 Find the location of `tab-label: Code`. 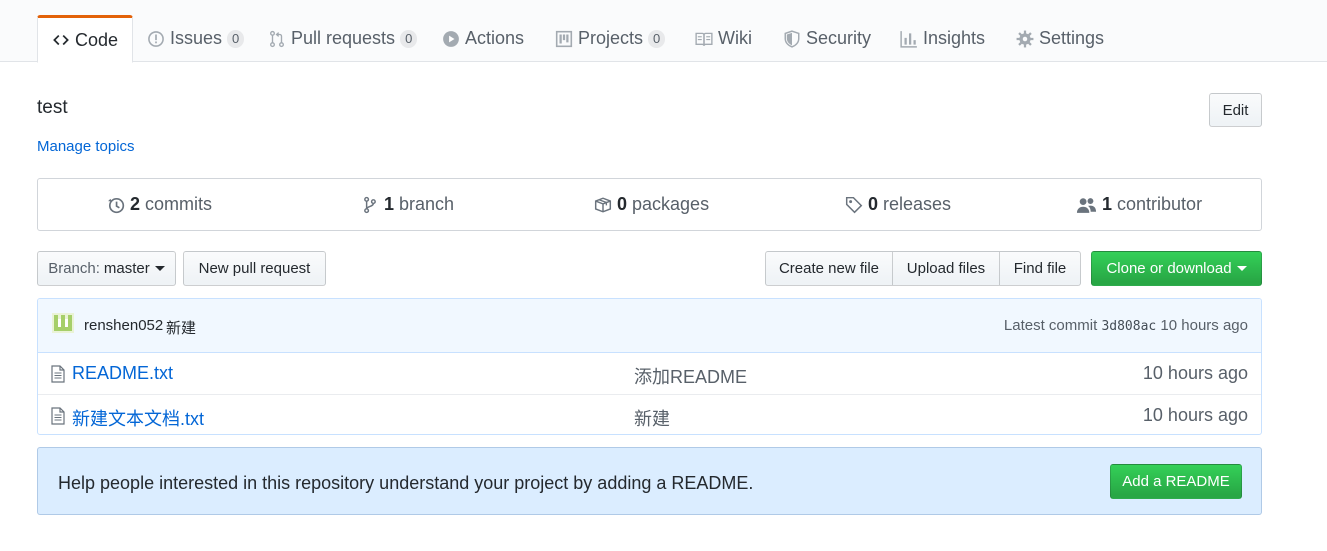

tab-label: Code is located at coordinates (97, 39).